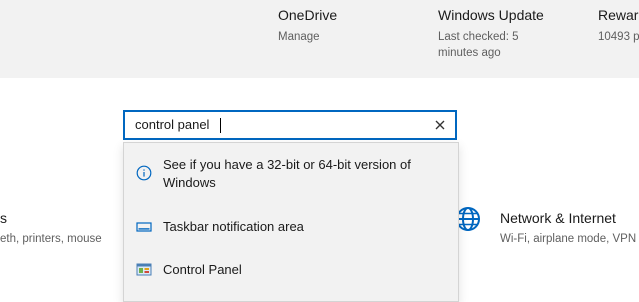 The height and width of the screenshot is (302, 639). Describe the element at coordinates (618, 26) in the screenshot. I see `header-item-rewards: Reward 10493 p` at that location.